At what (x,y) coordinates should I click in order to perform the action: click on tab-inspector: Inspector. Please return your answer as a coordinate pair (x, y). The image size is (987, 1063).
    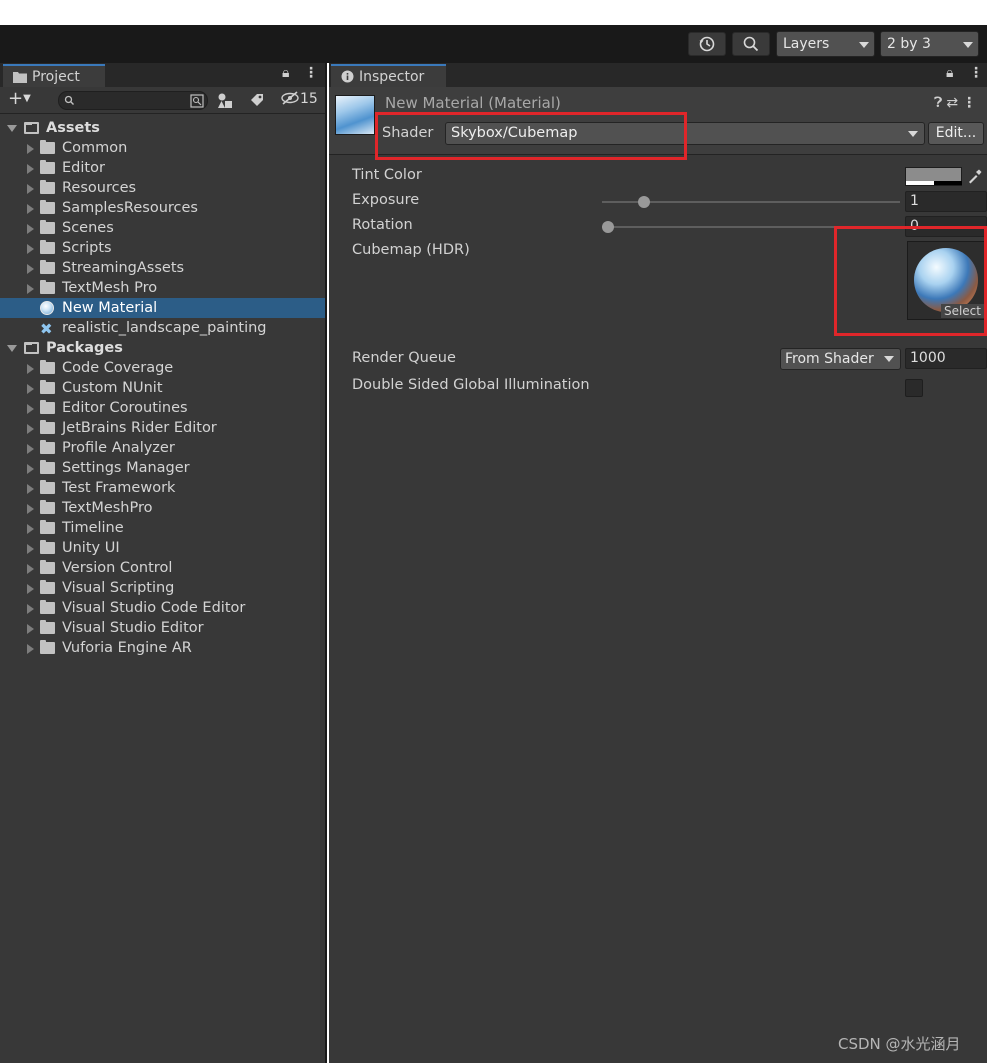
    Looking at the image, I should click on (388, 75).